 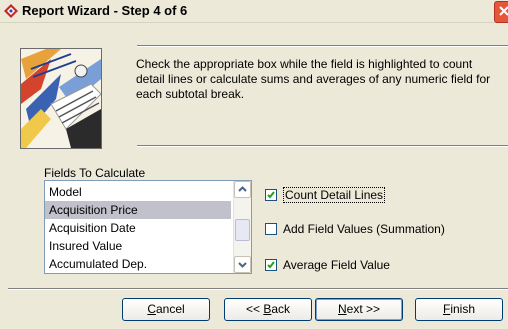 What do you see at coordinates (166, 309) in the screenshot?
I see `cancel-button: Cancel` at bounding box center [166, 309].